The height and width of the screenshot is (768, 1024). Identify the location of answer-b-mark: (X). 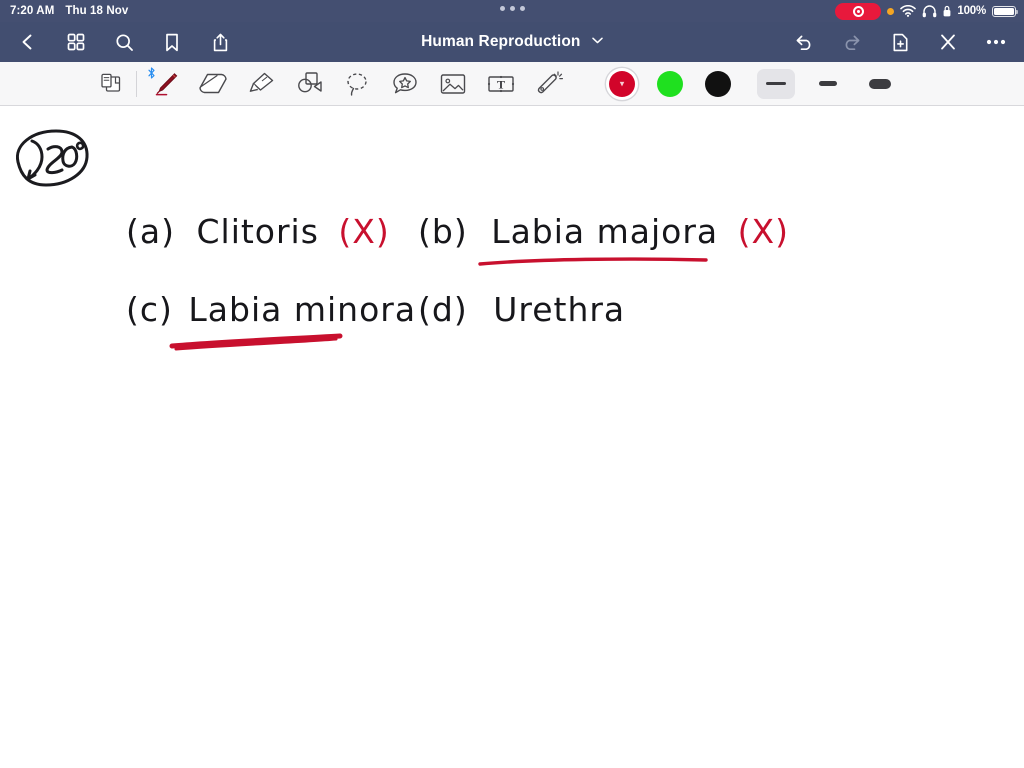
(763, 231).